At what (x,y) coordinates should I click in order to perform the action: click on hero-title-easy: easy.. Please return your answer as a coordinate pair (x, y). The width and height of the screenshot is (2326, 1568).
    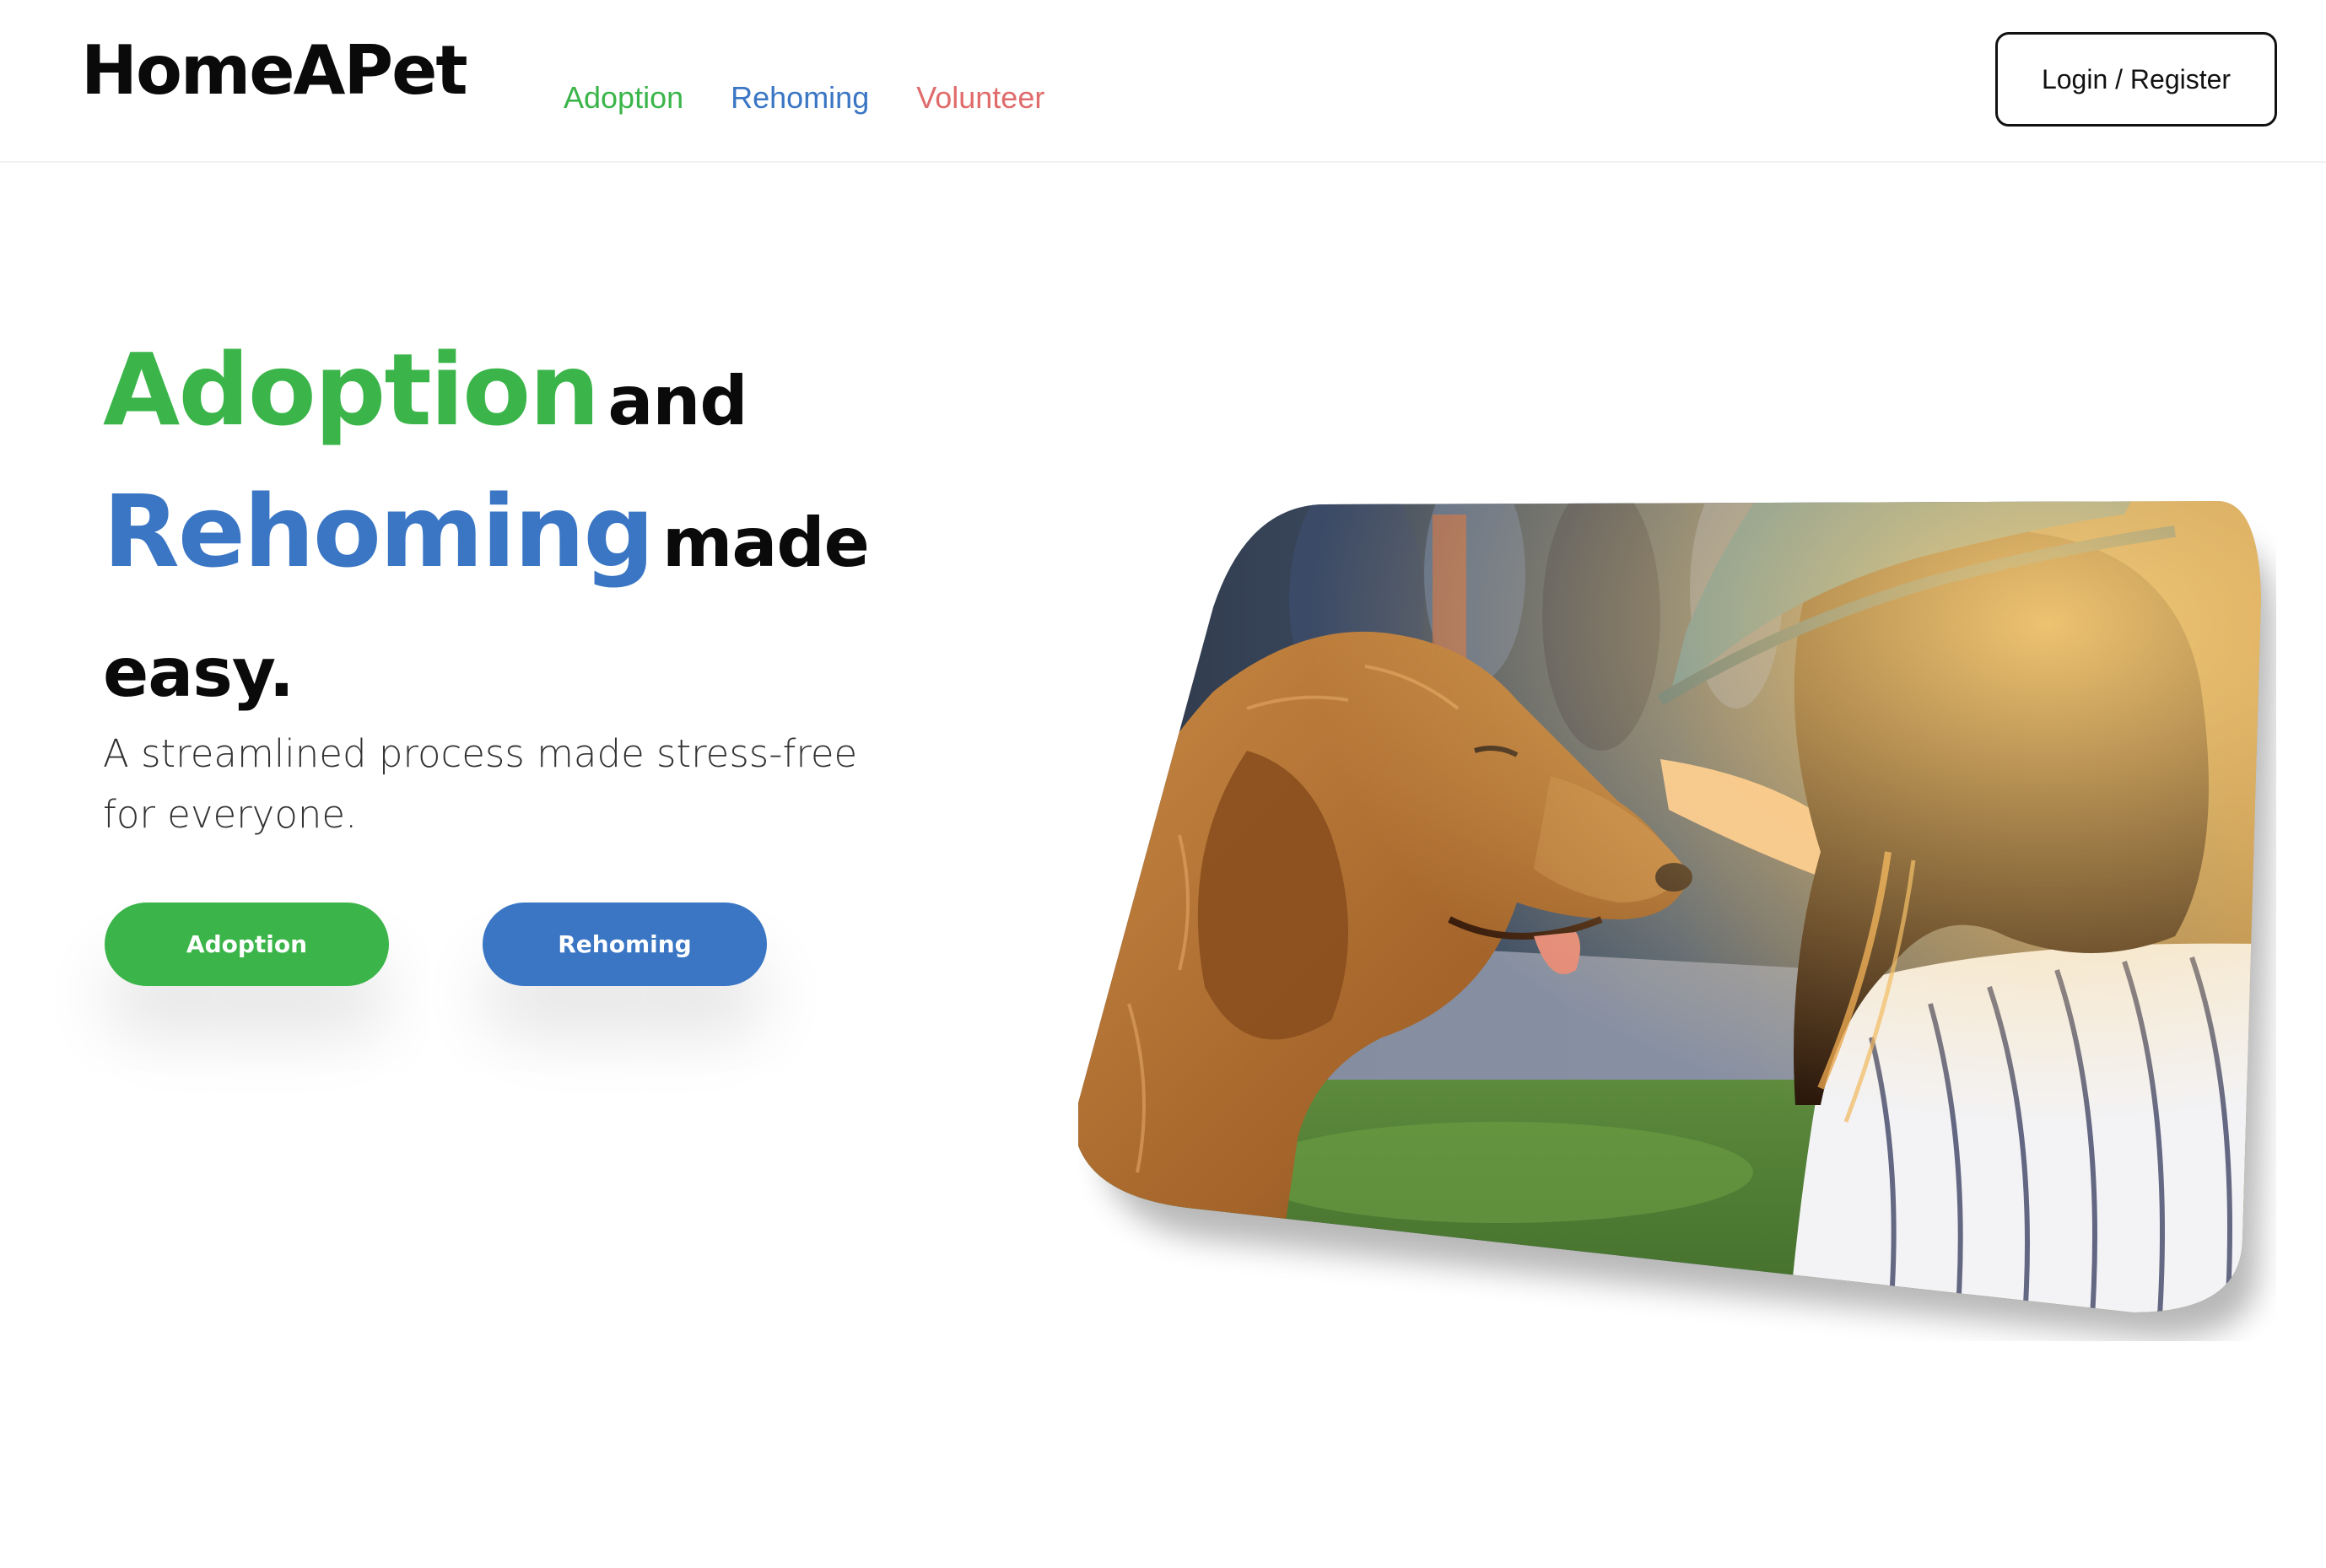
    Looking at the image, I should click on (199, 672).